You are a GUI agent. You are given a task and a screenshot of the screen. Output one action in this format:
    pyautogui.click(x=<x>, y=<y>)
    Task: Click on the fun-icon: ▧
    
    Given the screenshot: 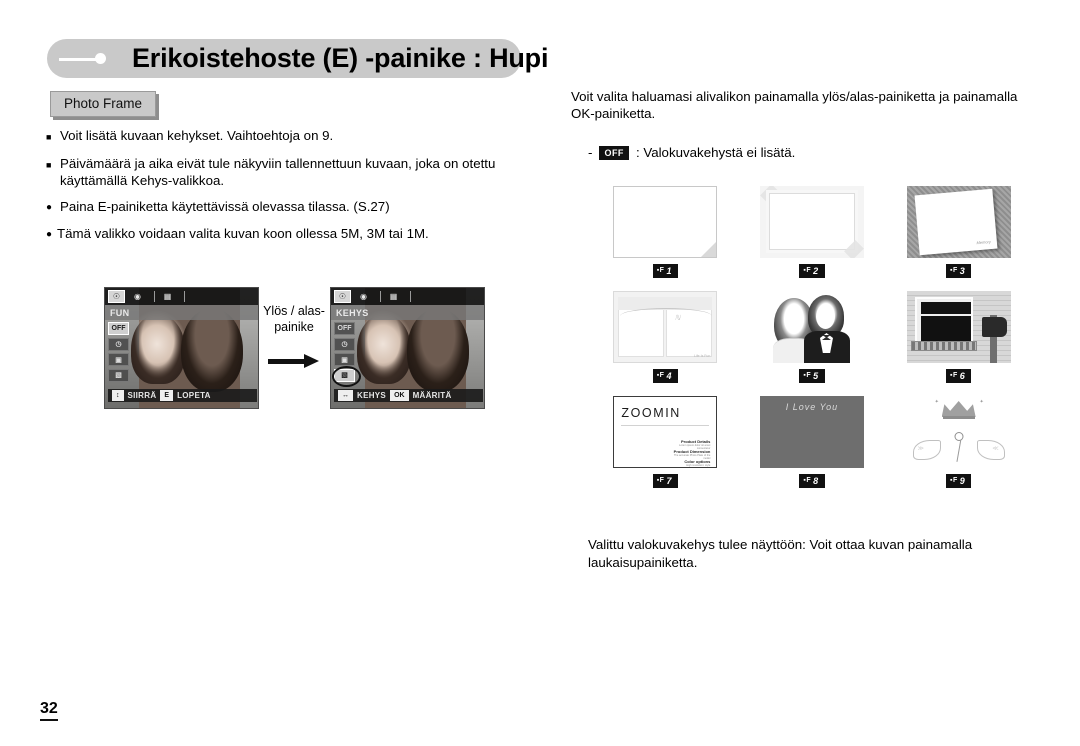 What is the action you would take?
    pyautogui.click(x=118, y=375)
    